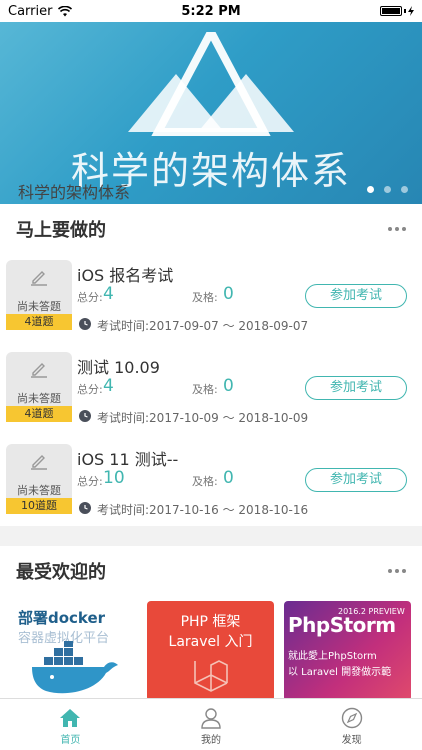 This screenshot has width=422, height=750. Describe the element at coordinates (70, 718) in the screenshot. I see `home-icon` at that location.